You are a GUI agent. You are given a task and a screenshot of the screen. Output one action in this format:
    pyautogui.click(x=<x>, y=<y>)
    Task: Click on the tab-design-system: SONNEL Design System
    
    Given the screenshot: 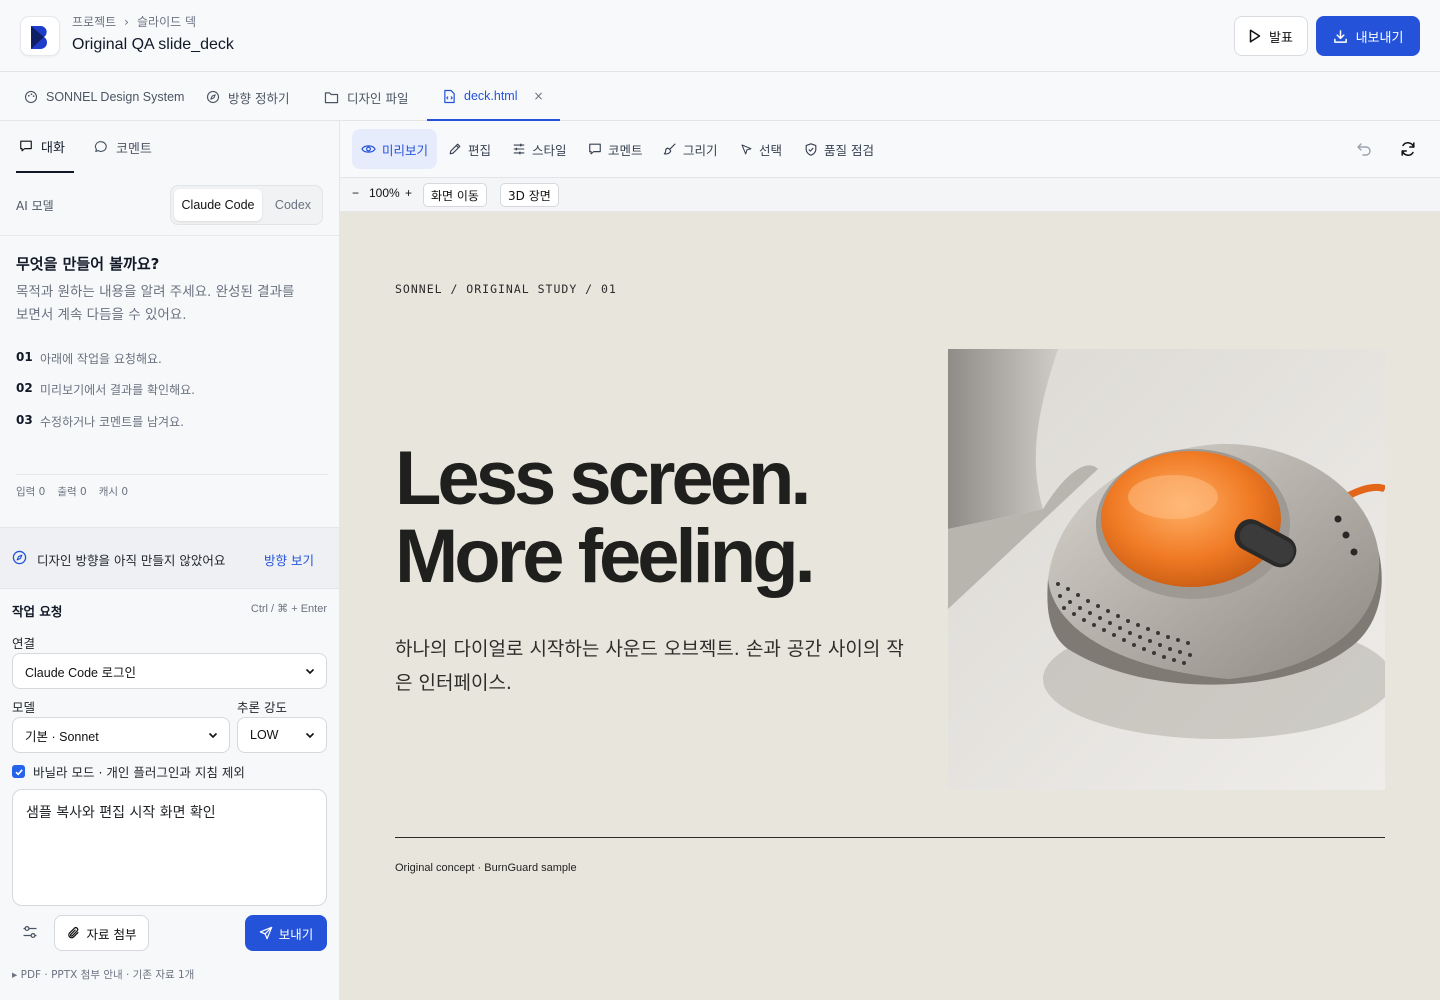 What is the action you would take?
    pyautogui.click(x=104, y=97)
    